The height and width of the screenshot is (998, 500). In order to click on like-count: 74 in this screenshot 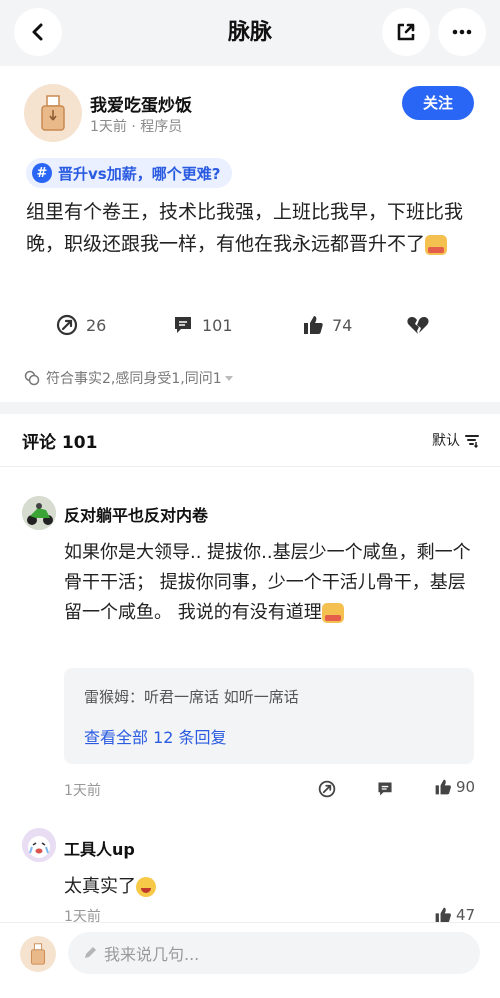, I will do `click(342, 325)`.